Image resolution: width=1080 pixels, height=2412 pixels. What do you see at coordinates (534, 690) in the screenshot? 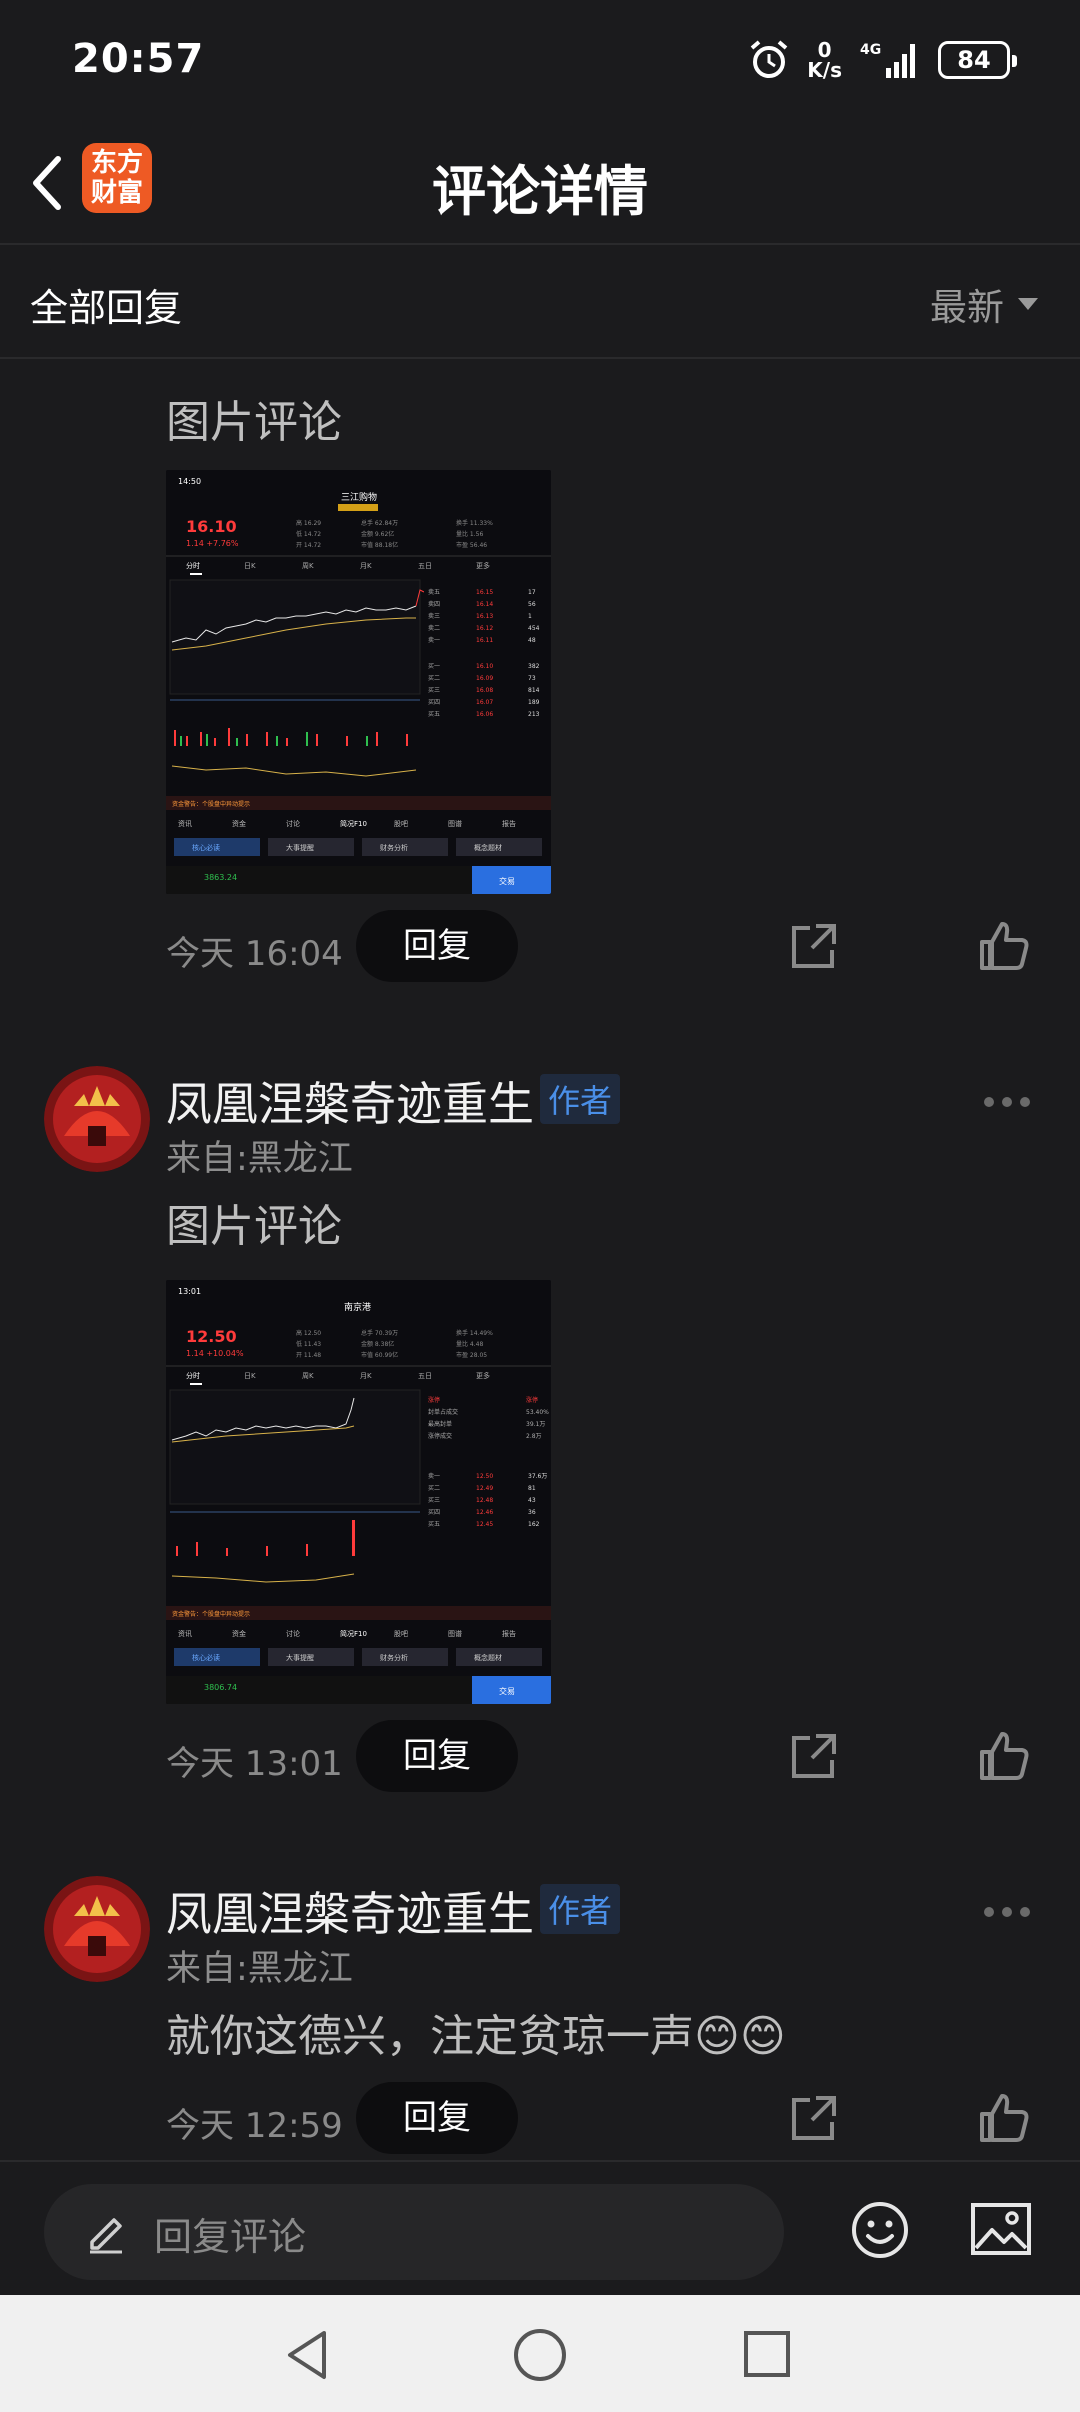
I see `quote-volume: 814` at bounding box center [534, 690].